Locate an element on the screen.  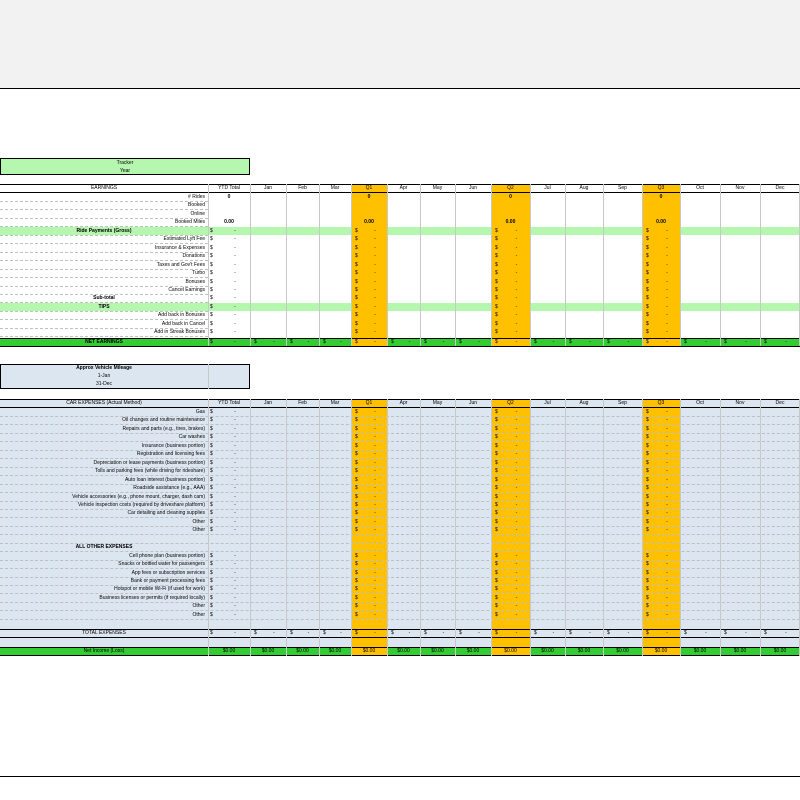
earnings-row-label: Estimated Lyft Fee is located at coordinates (104, 239).